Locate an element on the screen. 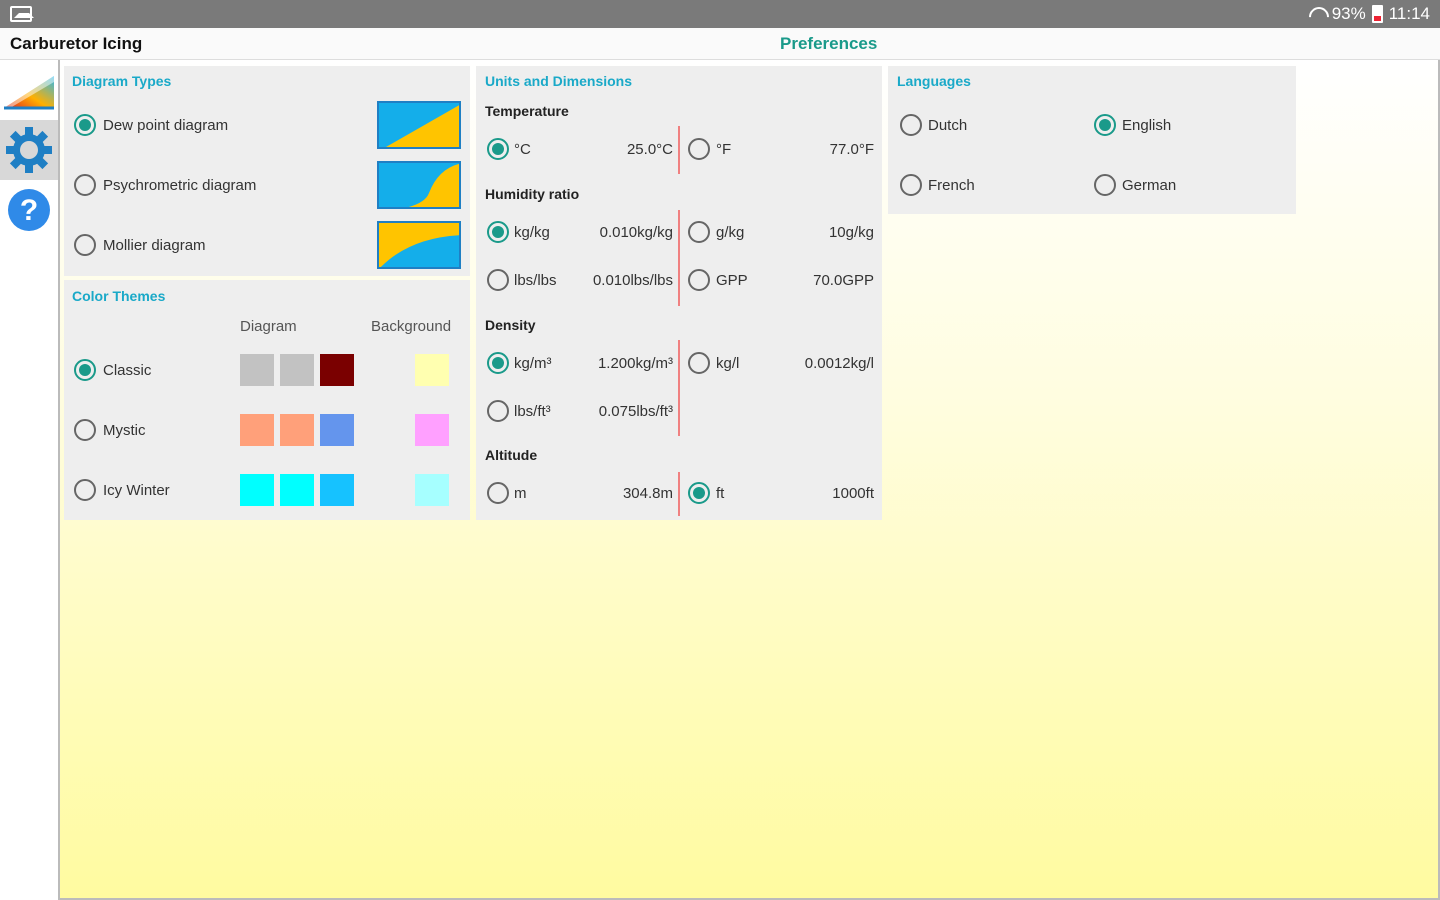 This screenshot has width=1440, height=900. units-title: Units and Dimensions is located at coordinates (559, 81).